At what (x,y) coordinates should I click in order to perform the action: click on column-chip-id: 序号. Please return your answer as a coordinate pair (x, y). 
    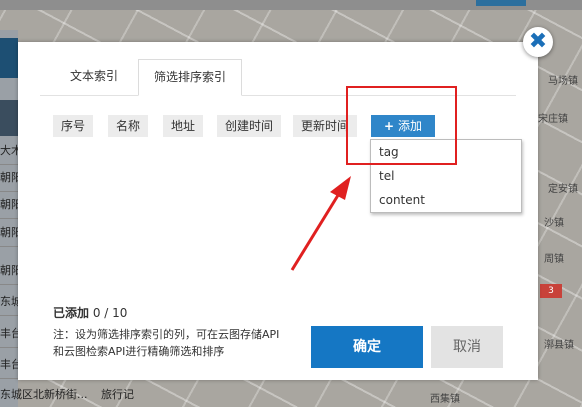
    Looking at the image, I should click on (73, 126).